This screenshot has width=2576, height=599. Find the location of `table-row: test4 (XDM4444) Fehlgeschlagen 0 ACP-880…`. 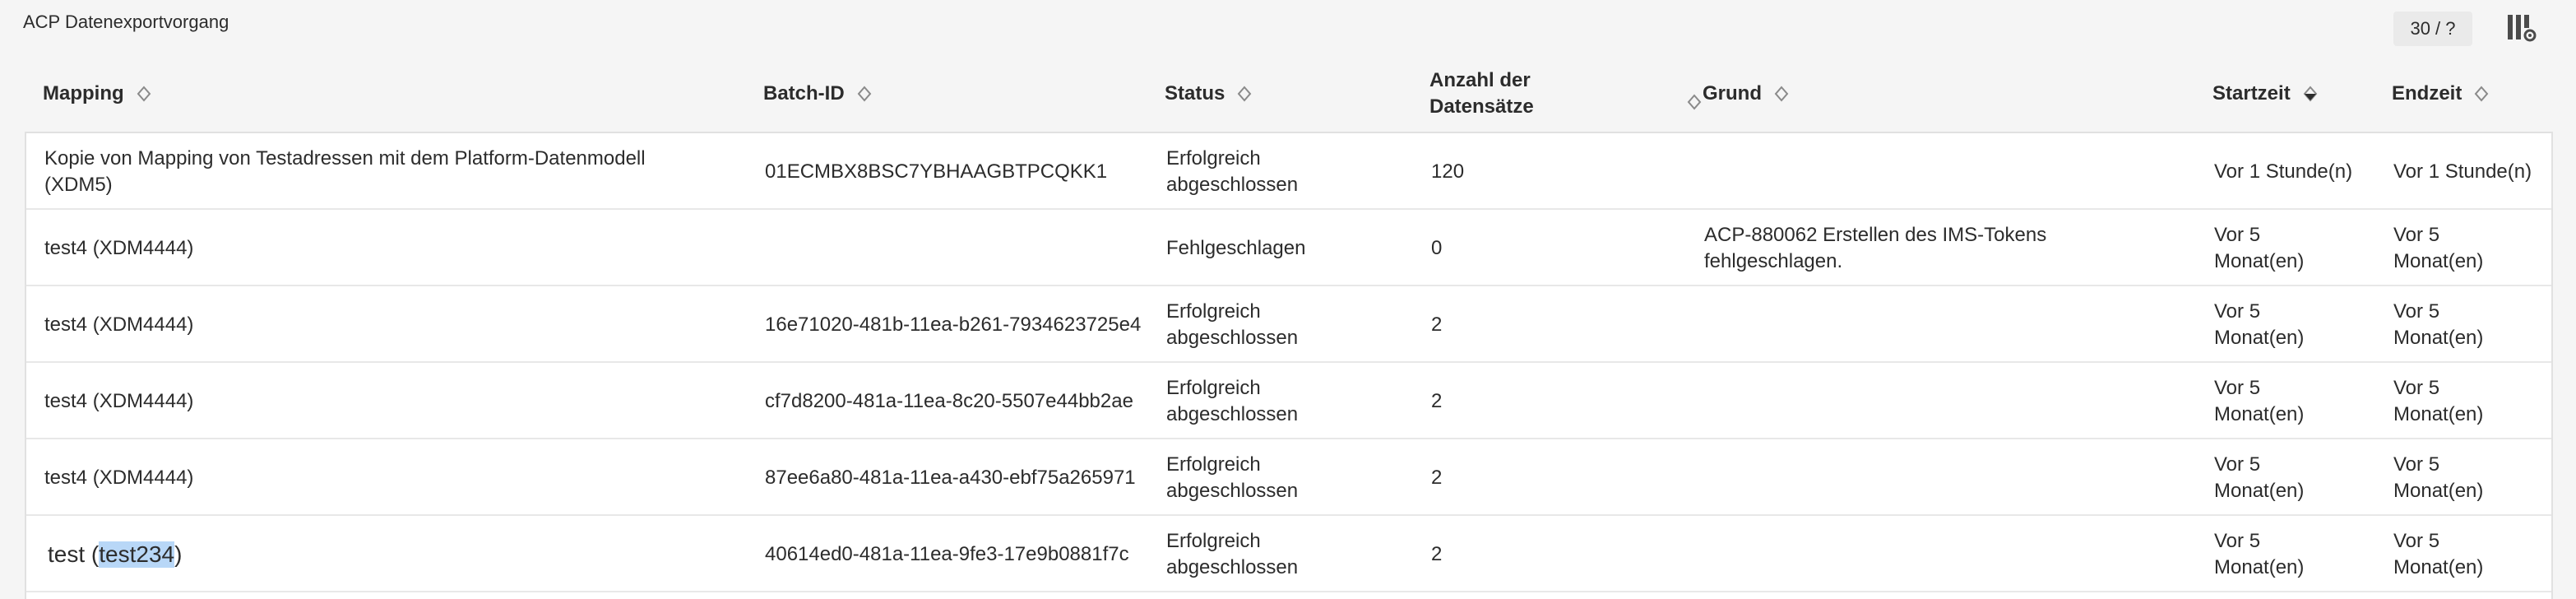

table-row: test4 (XDM4444) Fehlgeschlagen 0 ACP-880… is located at coordinates (1289, 248).